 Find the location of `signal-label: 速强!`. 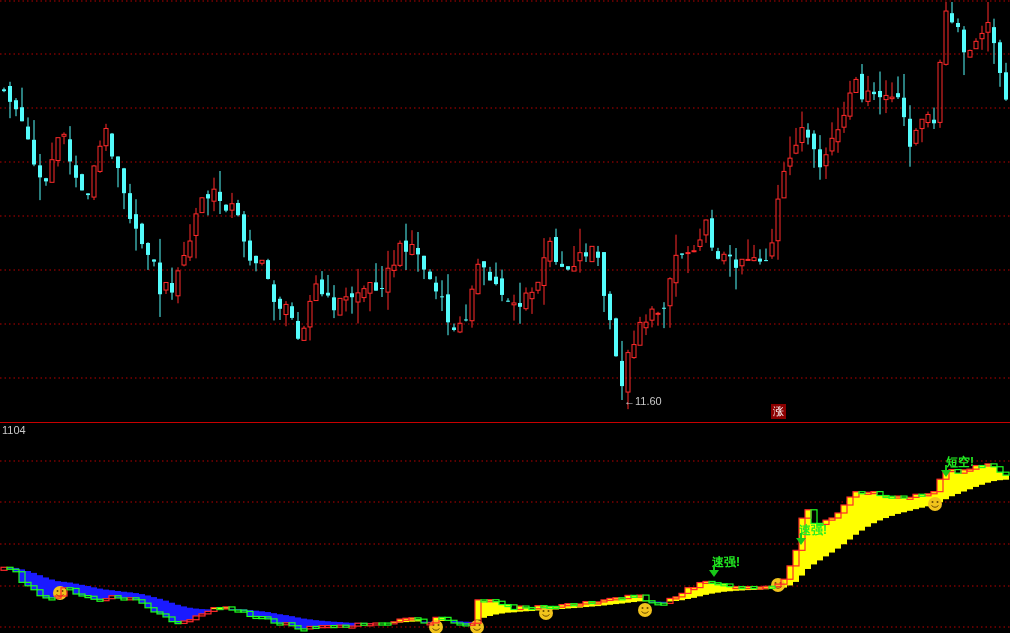

signal-label: 速强! is located at coordinates (726, 562).